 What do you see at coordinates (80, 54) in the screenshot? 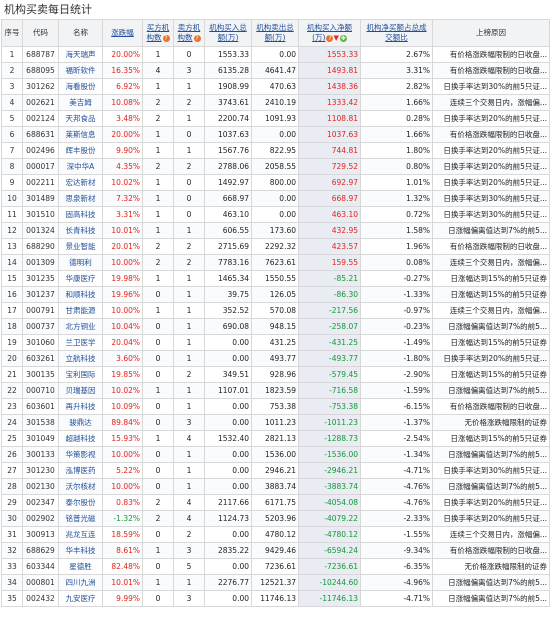
I see `cell-stock-name: 海天瑞声` at bounding box center [80, 54].